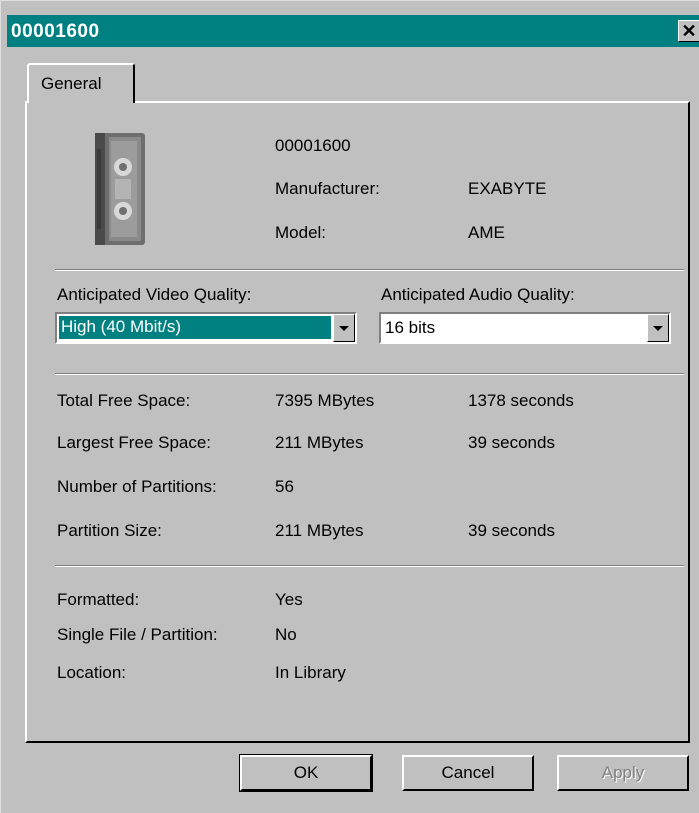  What do you see at coordinates (137, 486) in the screenshot?
I see `partitions-label: Number of Partitions:` at bounding box center [137, 486].